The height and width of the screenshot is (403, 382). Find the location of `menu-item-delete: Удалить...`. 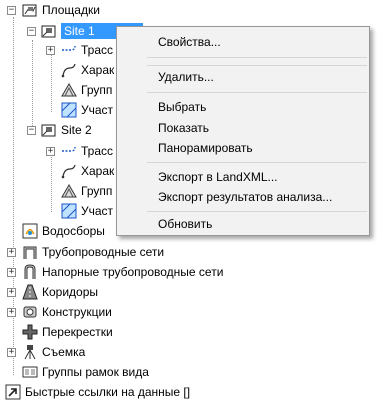

menu-item-delete: Удалить... is located at coordinates (243, 77).